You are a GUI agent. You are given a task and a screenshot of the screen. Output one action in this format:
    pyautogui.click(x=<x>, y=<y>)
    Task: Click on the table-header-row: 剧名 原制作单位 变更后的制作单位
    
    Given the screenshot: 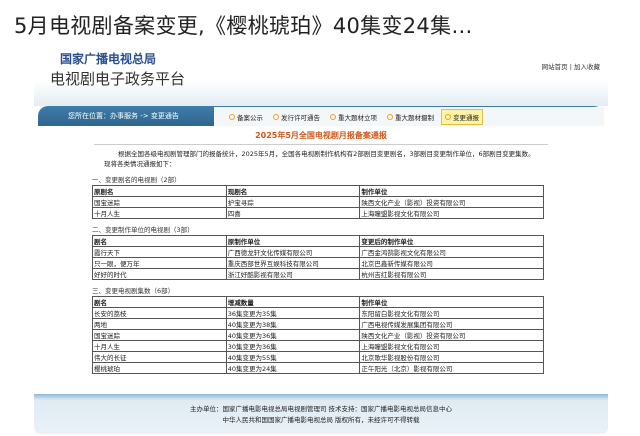 What is the action you would take?
    pyautogui.click(x=318, y=241)
    